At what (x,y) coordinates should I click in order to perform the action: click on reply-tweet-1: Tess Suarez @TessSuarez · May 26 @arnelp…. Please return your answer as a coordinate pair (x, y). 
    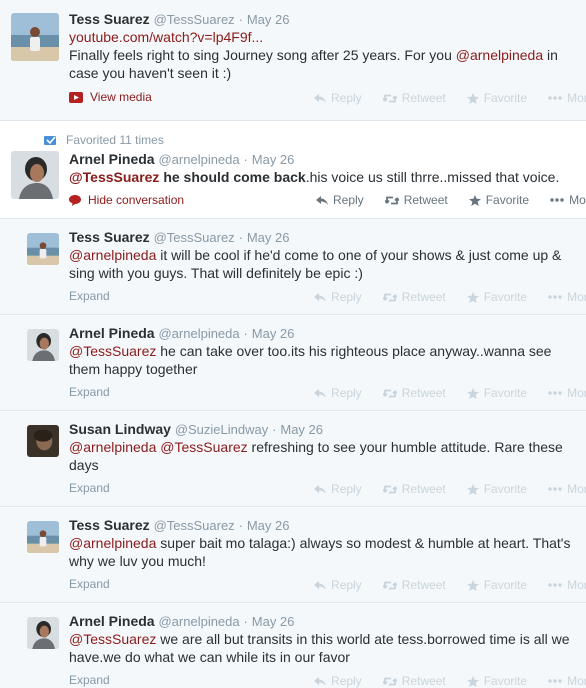
    Looking at the image, I should click on (293, 266).